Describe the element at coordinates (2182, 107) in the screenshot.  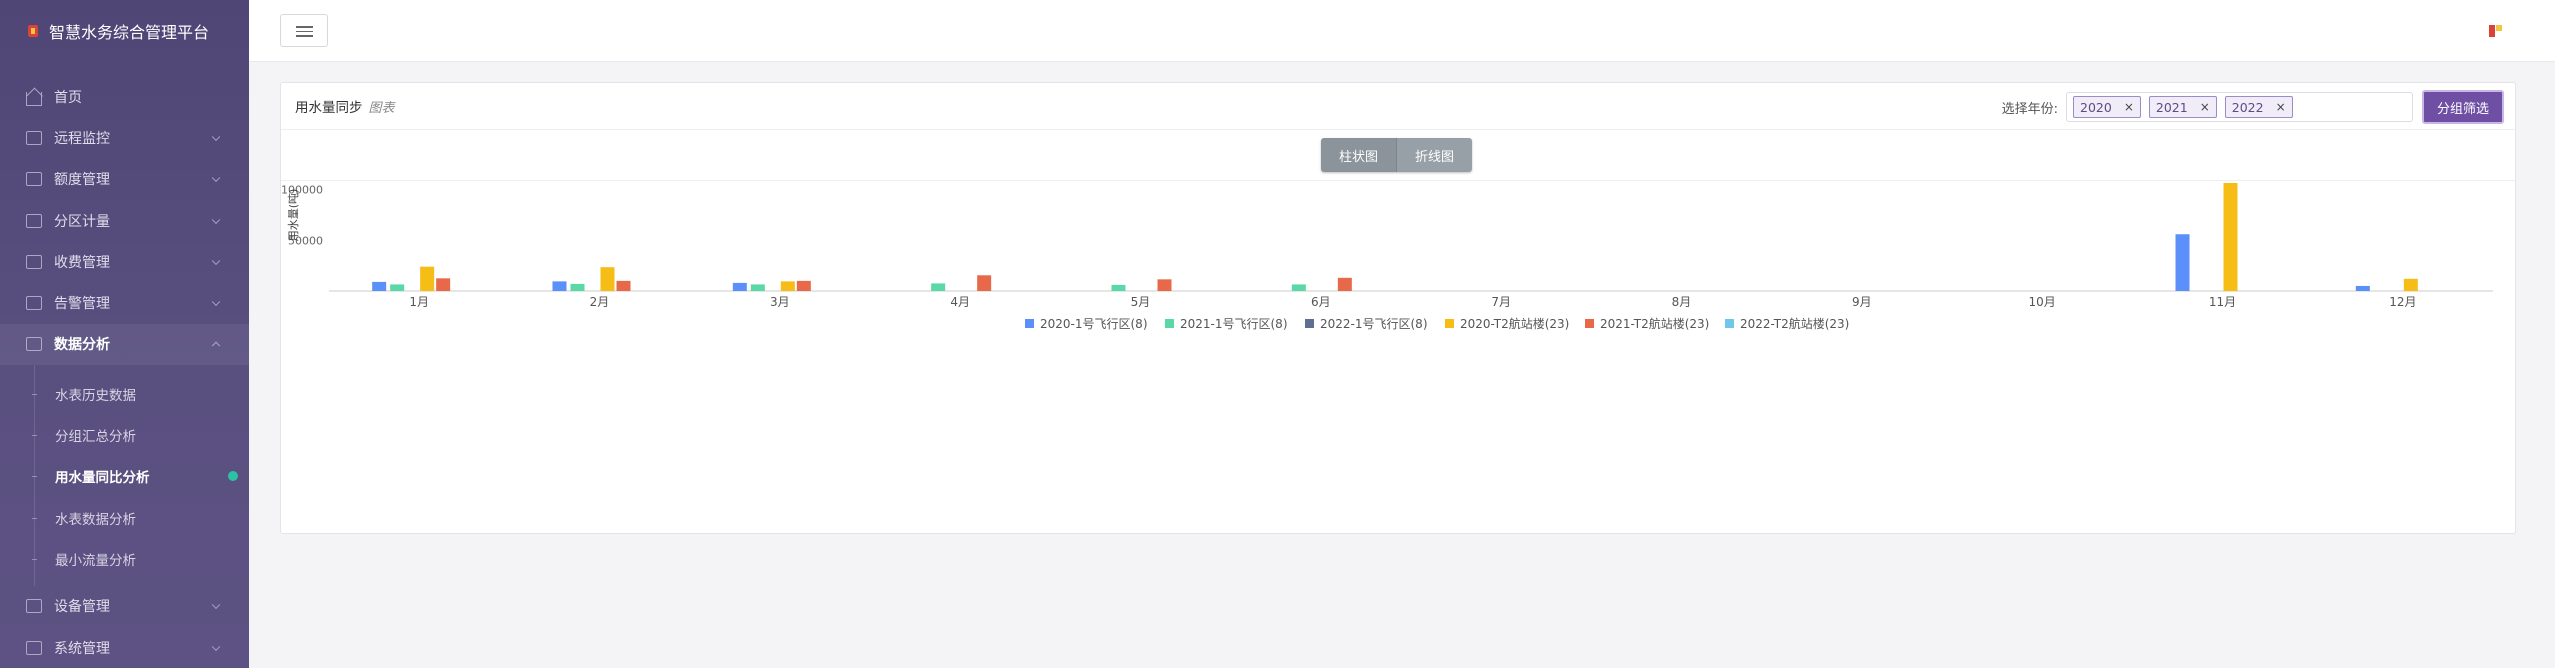
I see `year-tag: 2021 ×` at that location.